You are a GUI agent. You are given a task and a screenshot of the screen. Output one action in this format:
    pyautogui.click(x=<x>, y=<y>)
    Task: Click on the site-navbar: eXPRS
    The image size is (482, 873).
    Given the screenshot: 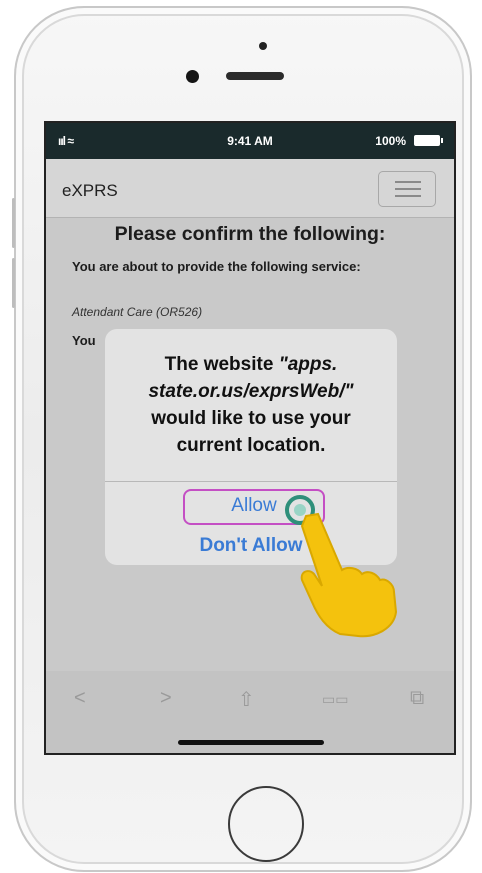 What is the action you would take?
    pyautogui.click(x=250, y=188)
    